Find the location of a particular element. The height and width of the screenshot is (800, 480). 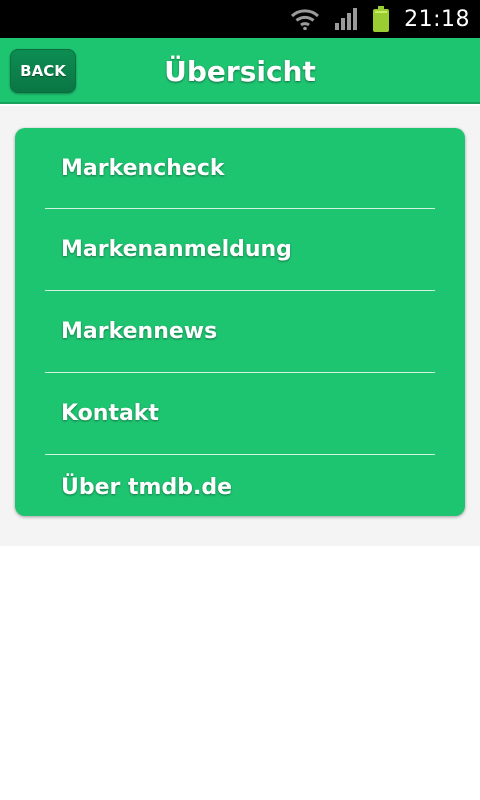

menu-item-ueber-tmdb: Über tmdb.de is located at coordinates (240, 485).